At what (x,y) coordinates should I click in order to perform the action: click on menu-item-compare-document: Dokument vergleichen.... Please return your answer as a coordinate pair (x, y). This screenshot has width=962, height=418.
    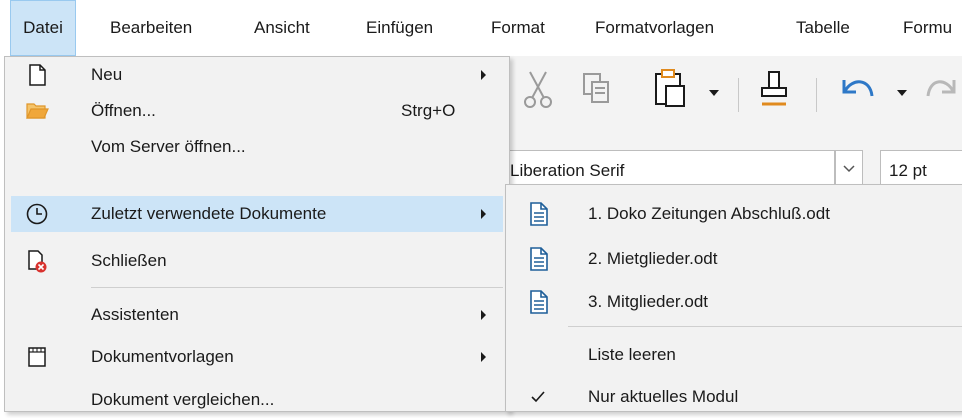
    Looking at the image, I should click on (257, 400).